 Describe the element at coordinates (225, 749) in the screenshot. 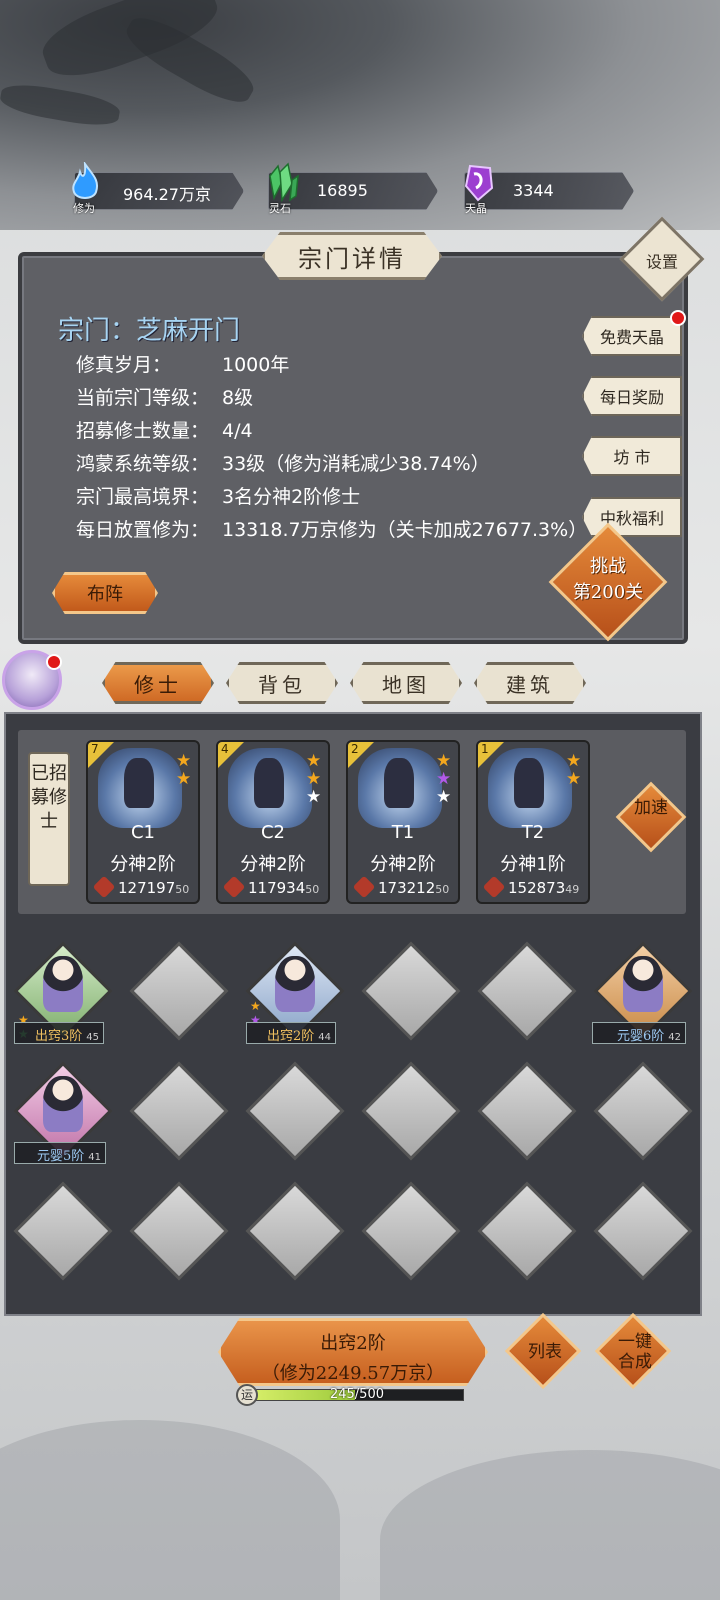

I see `rank-number: 4` at that location.